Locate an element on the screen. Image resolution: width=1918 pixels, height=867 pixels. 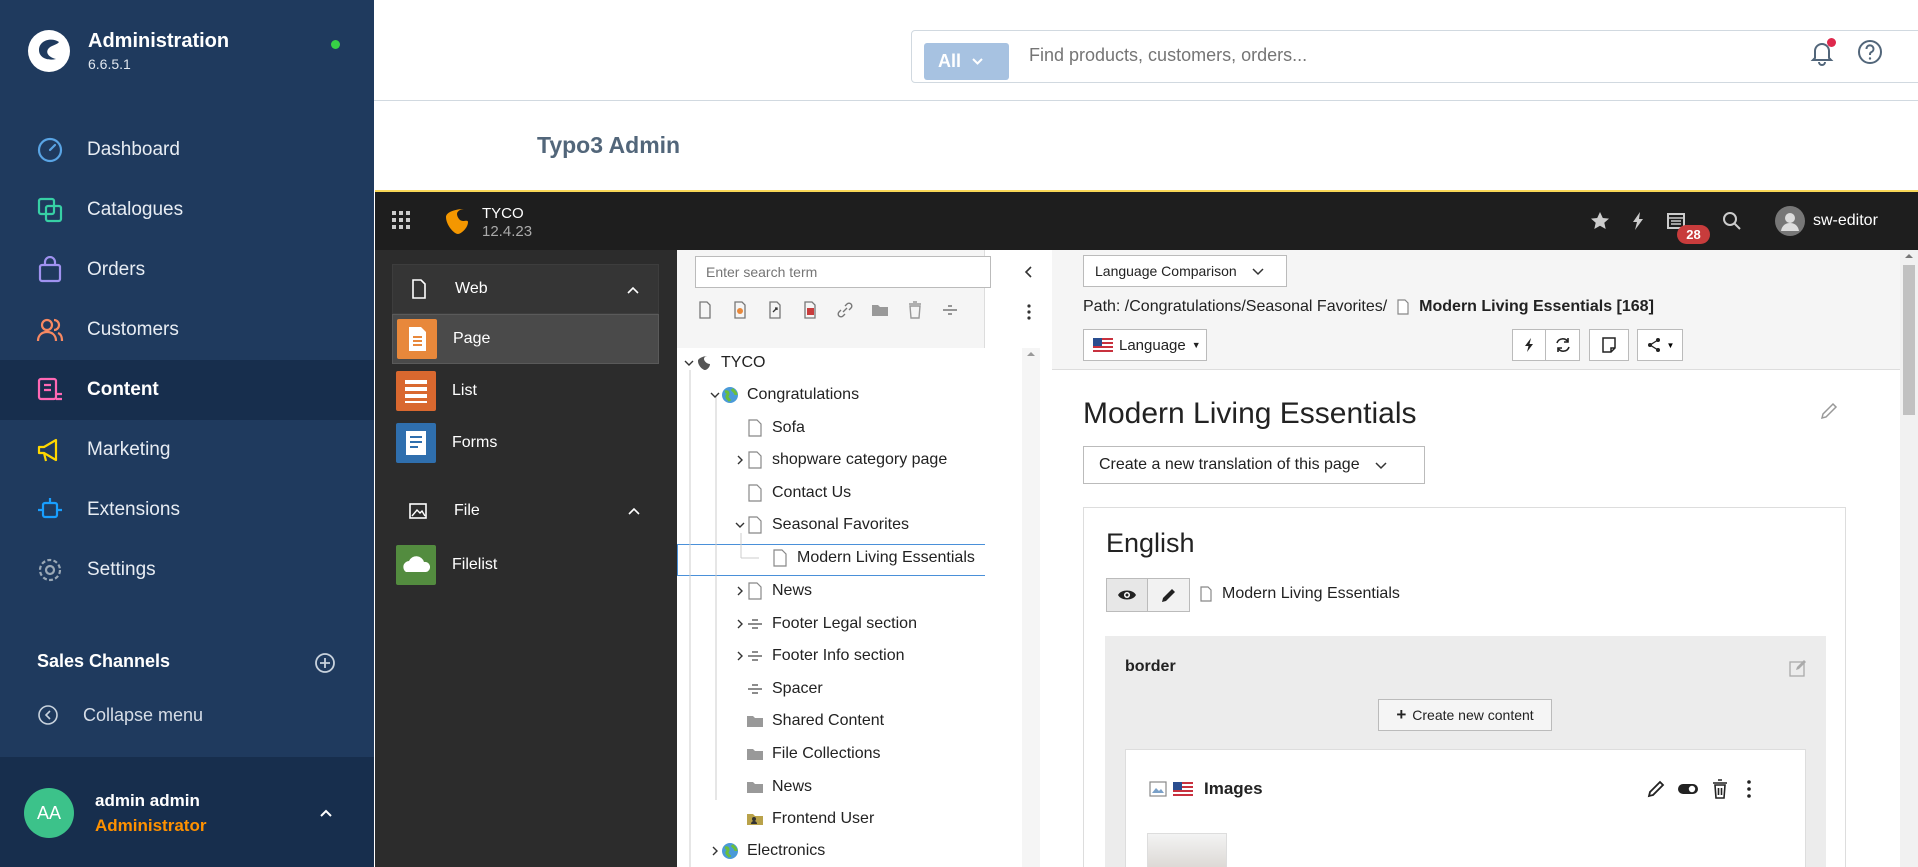
bookmark-star-icon is located at coordinates (1600, 221).